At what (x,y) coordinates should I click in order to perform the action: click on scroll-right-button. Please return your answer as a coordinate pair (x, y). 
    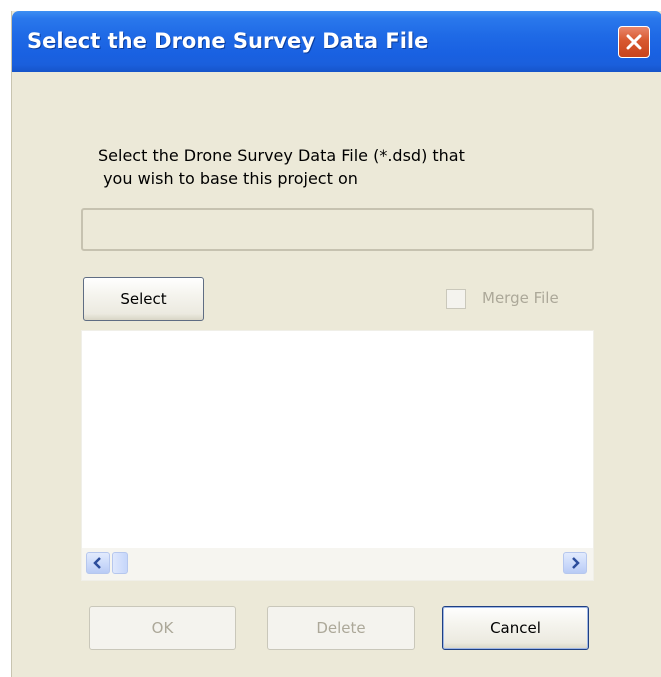
    Looking at the image, I should click on (575, 563).